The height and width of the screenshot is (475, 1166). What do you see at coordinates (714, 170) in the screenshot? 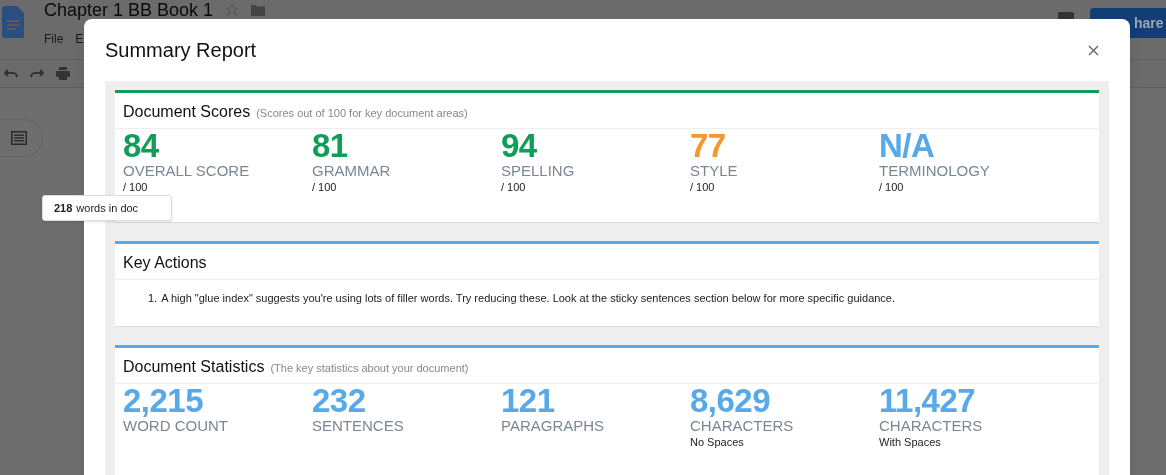
I see `score-label: STYLE` at bounding box center [714, 170].